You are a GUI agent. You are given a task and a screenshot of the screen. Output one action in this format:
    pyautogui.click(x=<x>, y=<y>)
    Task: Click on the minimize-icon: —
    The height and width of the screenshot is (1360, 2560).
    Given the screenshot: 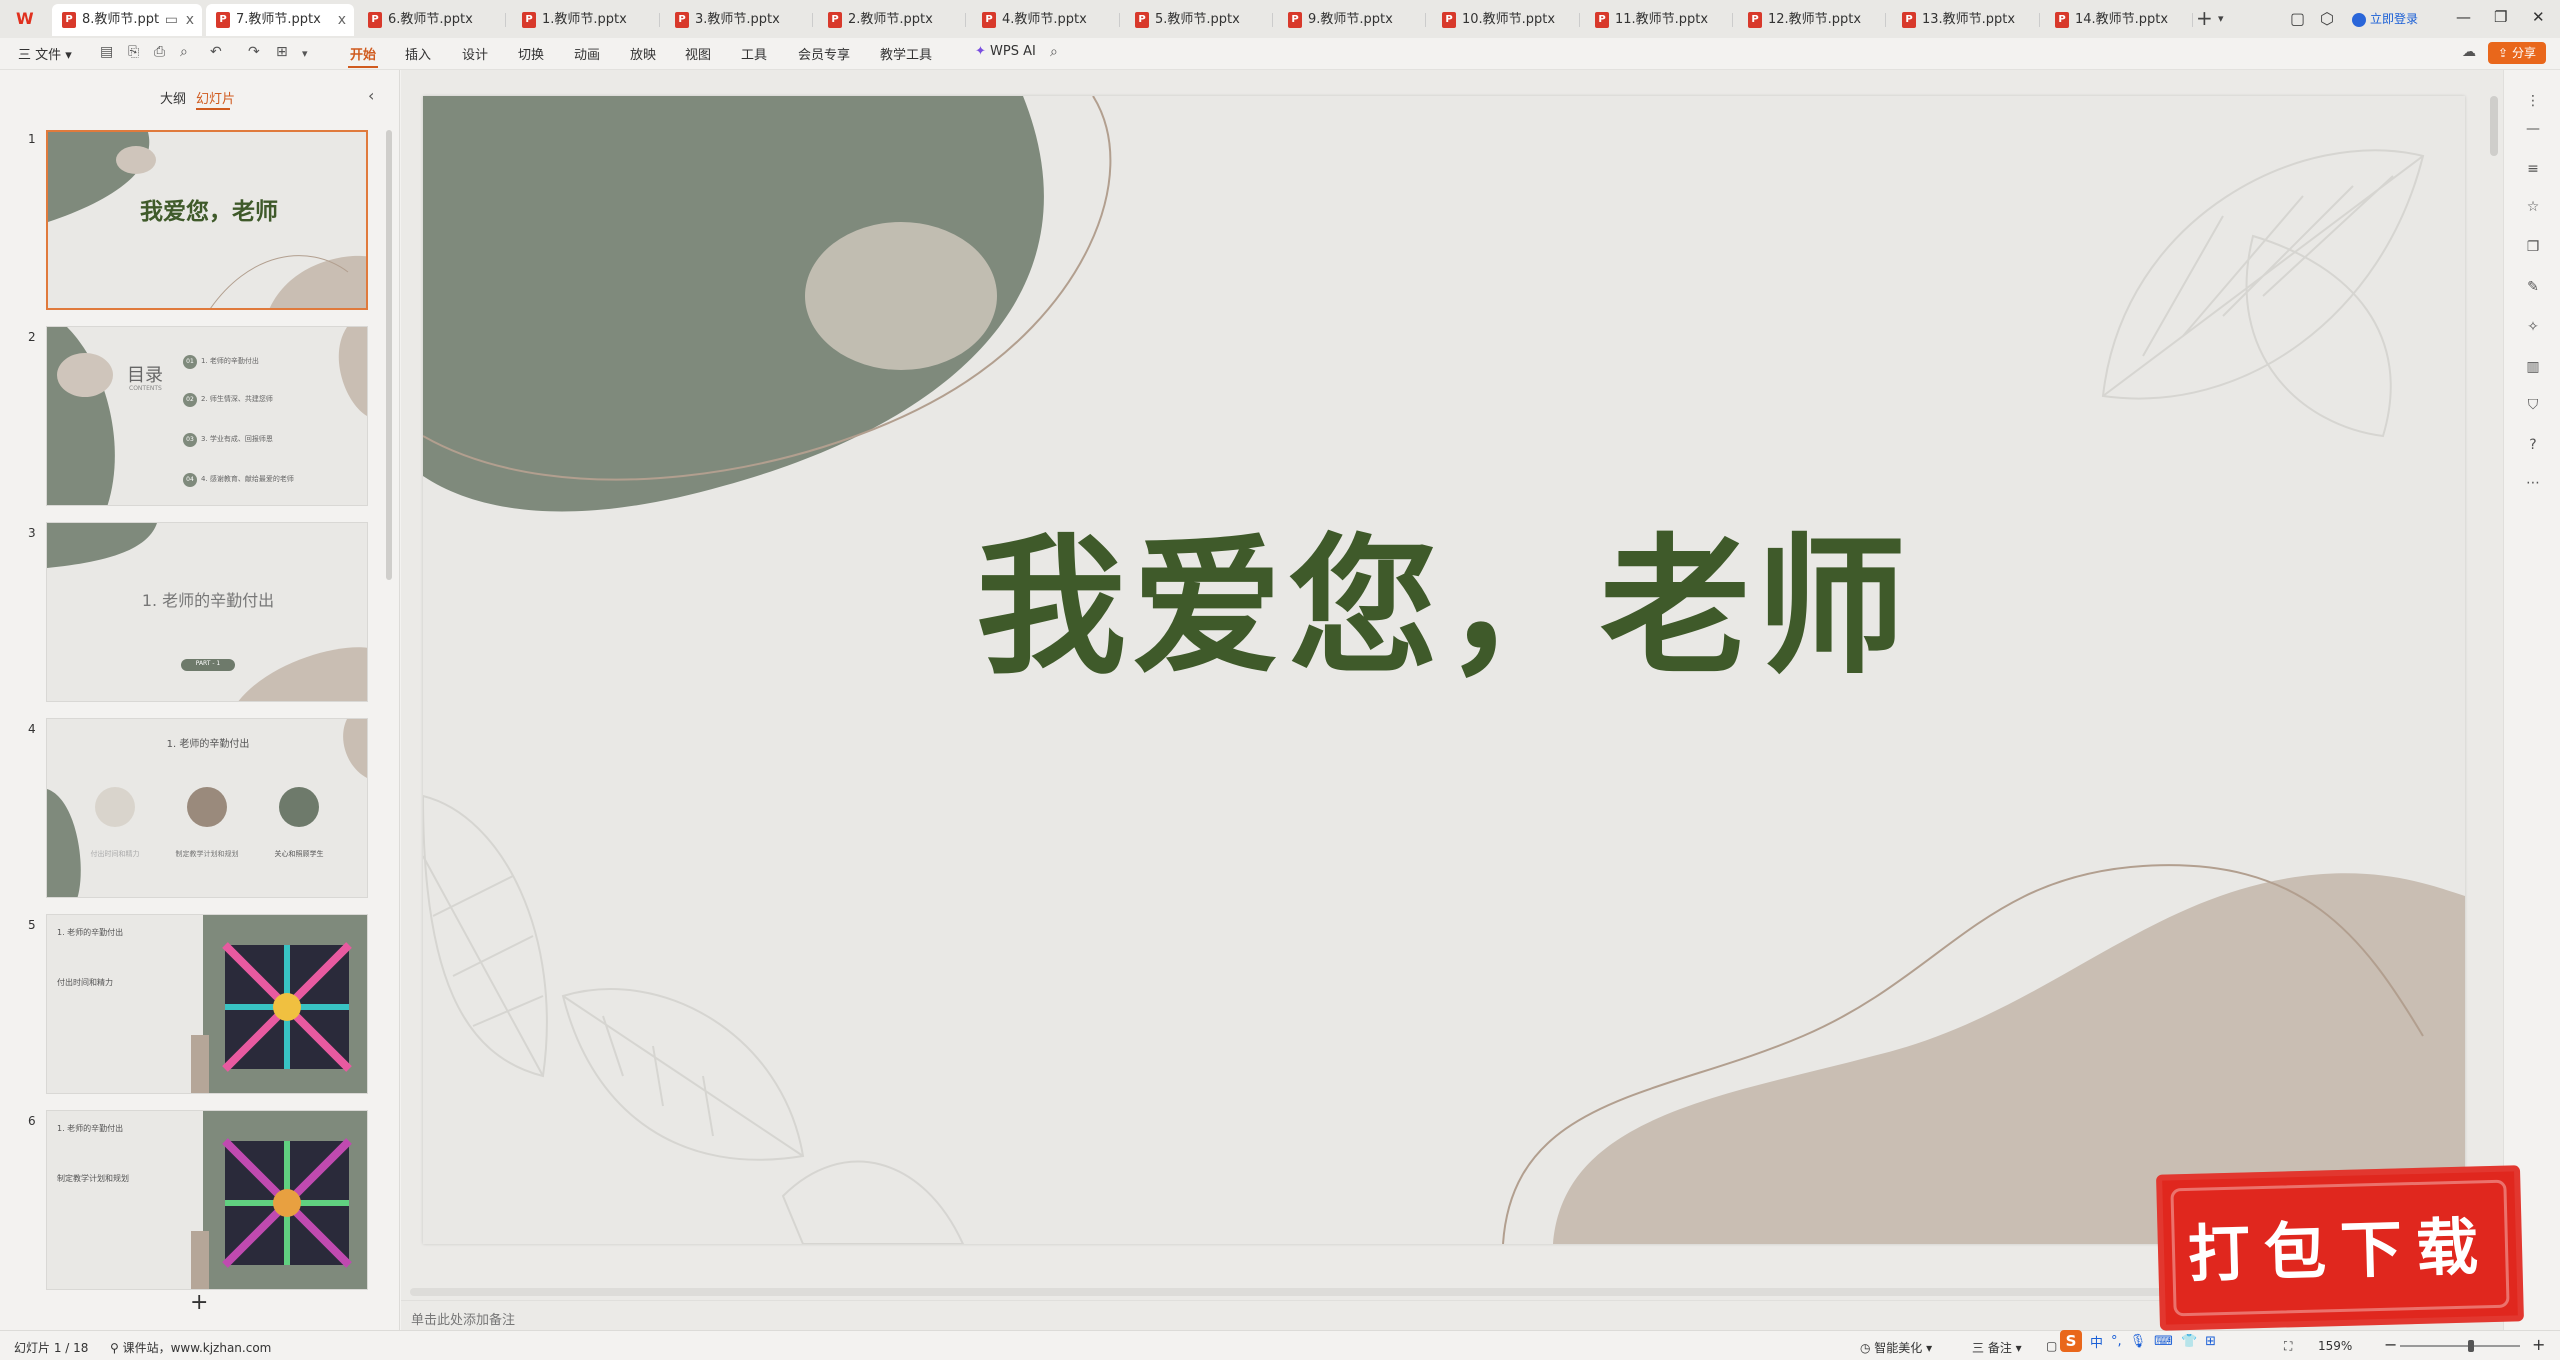 What is the action you would take?
    pyautogui.click(x=2463, y=17)
    